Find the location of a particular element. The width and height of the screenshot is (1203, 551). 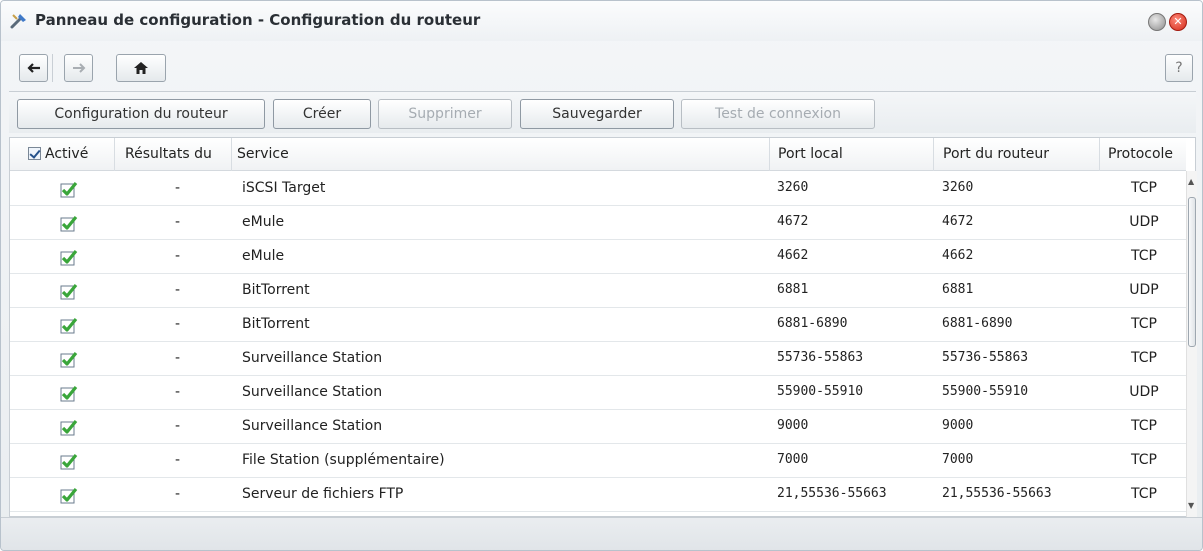

header-enabled: Activé is located at coordinates (62, 154).